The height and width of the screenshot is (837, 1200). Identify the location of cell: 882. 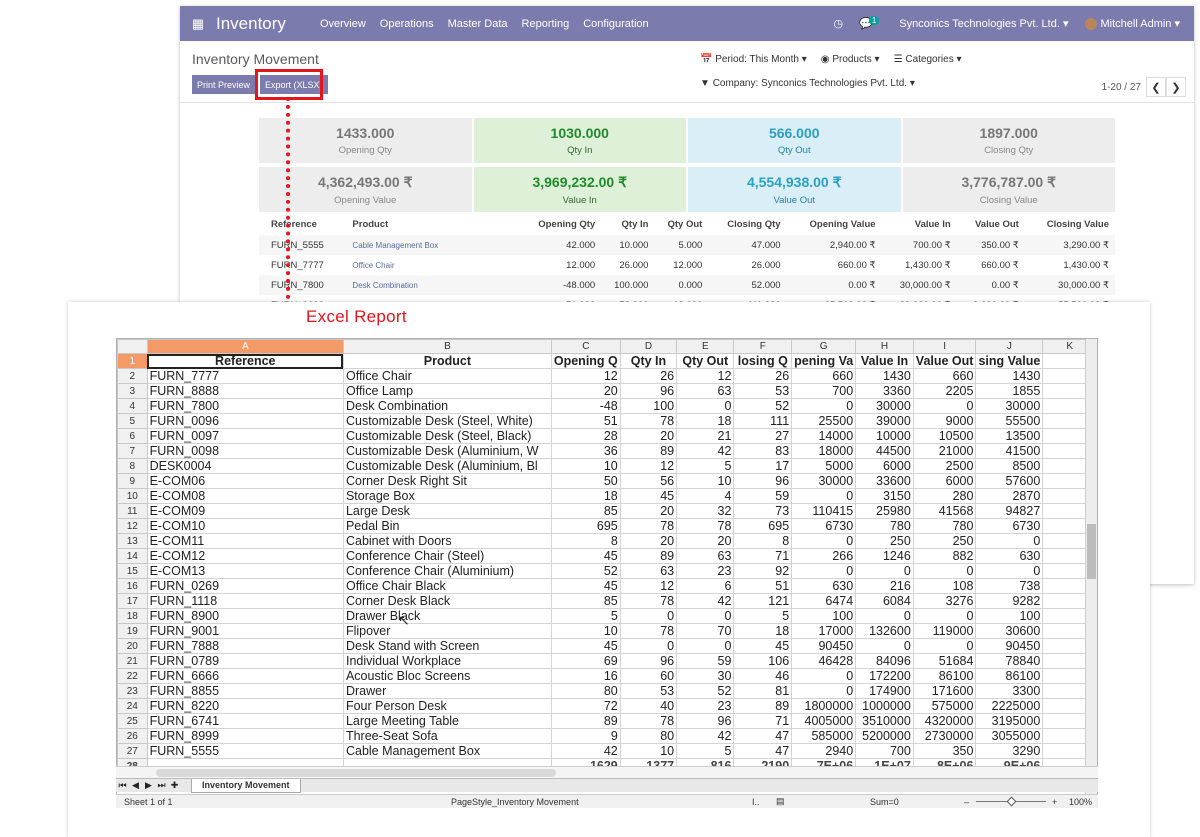
(944, 556).